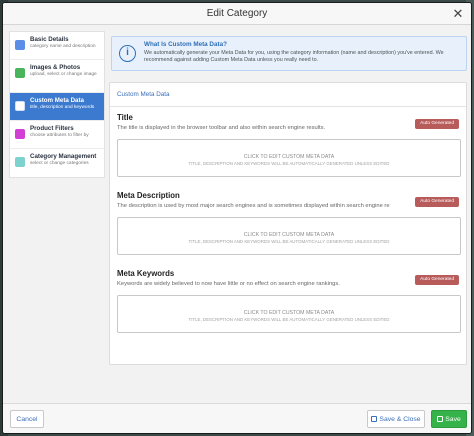 The width and height of the screenshot is (474, 436). What do you see at coordinates (400, 419) in the screenshot?
I see `save-close-label: Save & Close` at bounding box center [400, 419].